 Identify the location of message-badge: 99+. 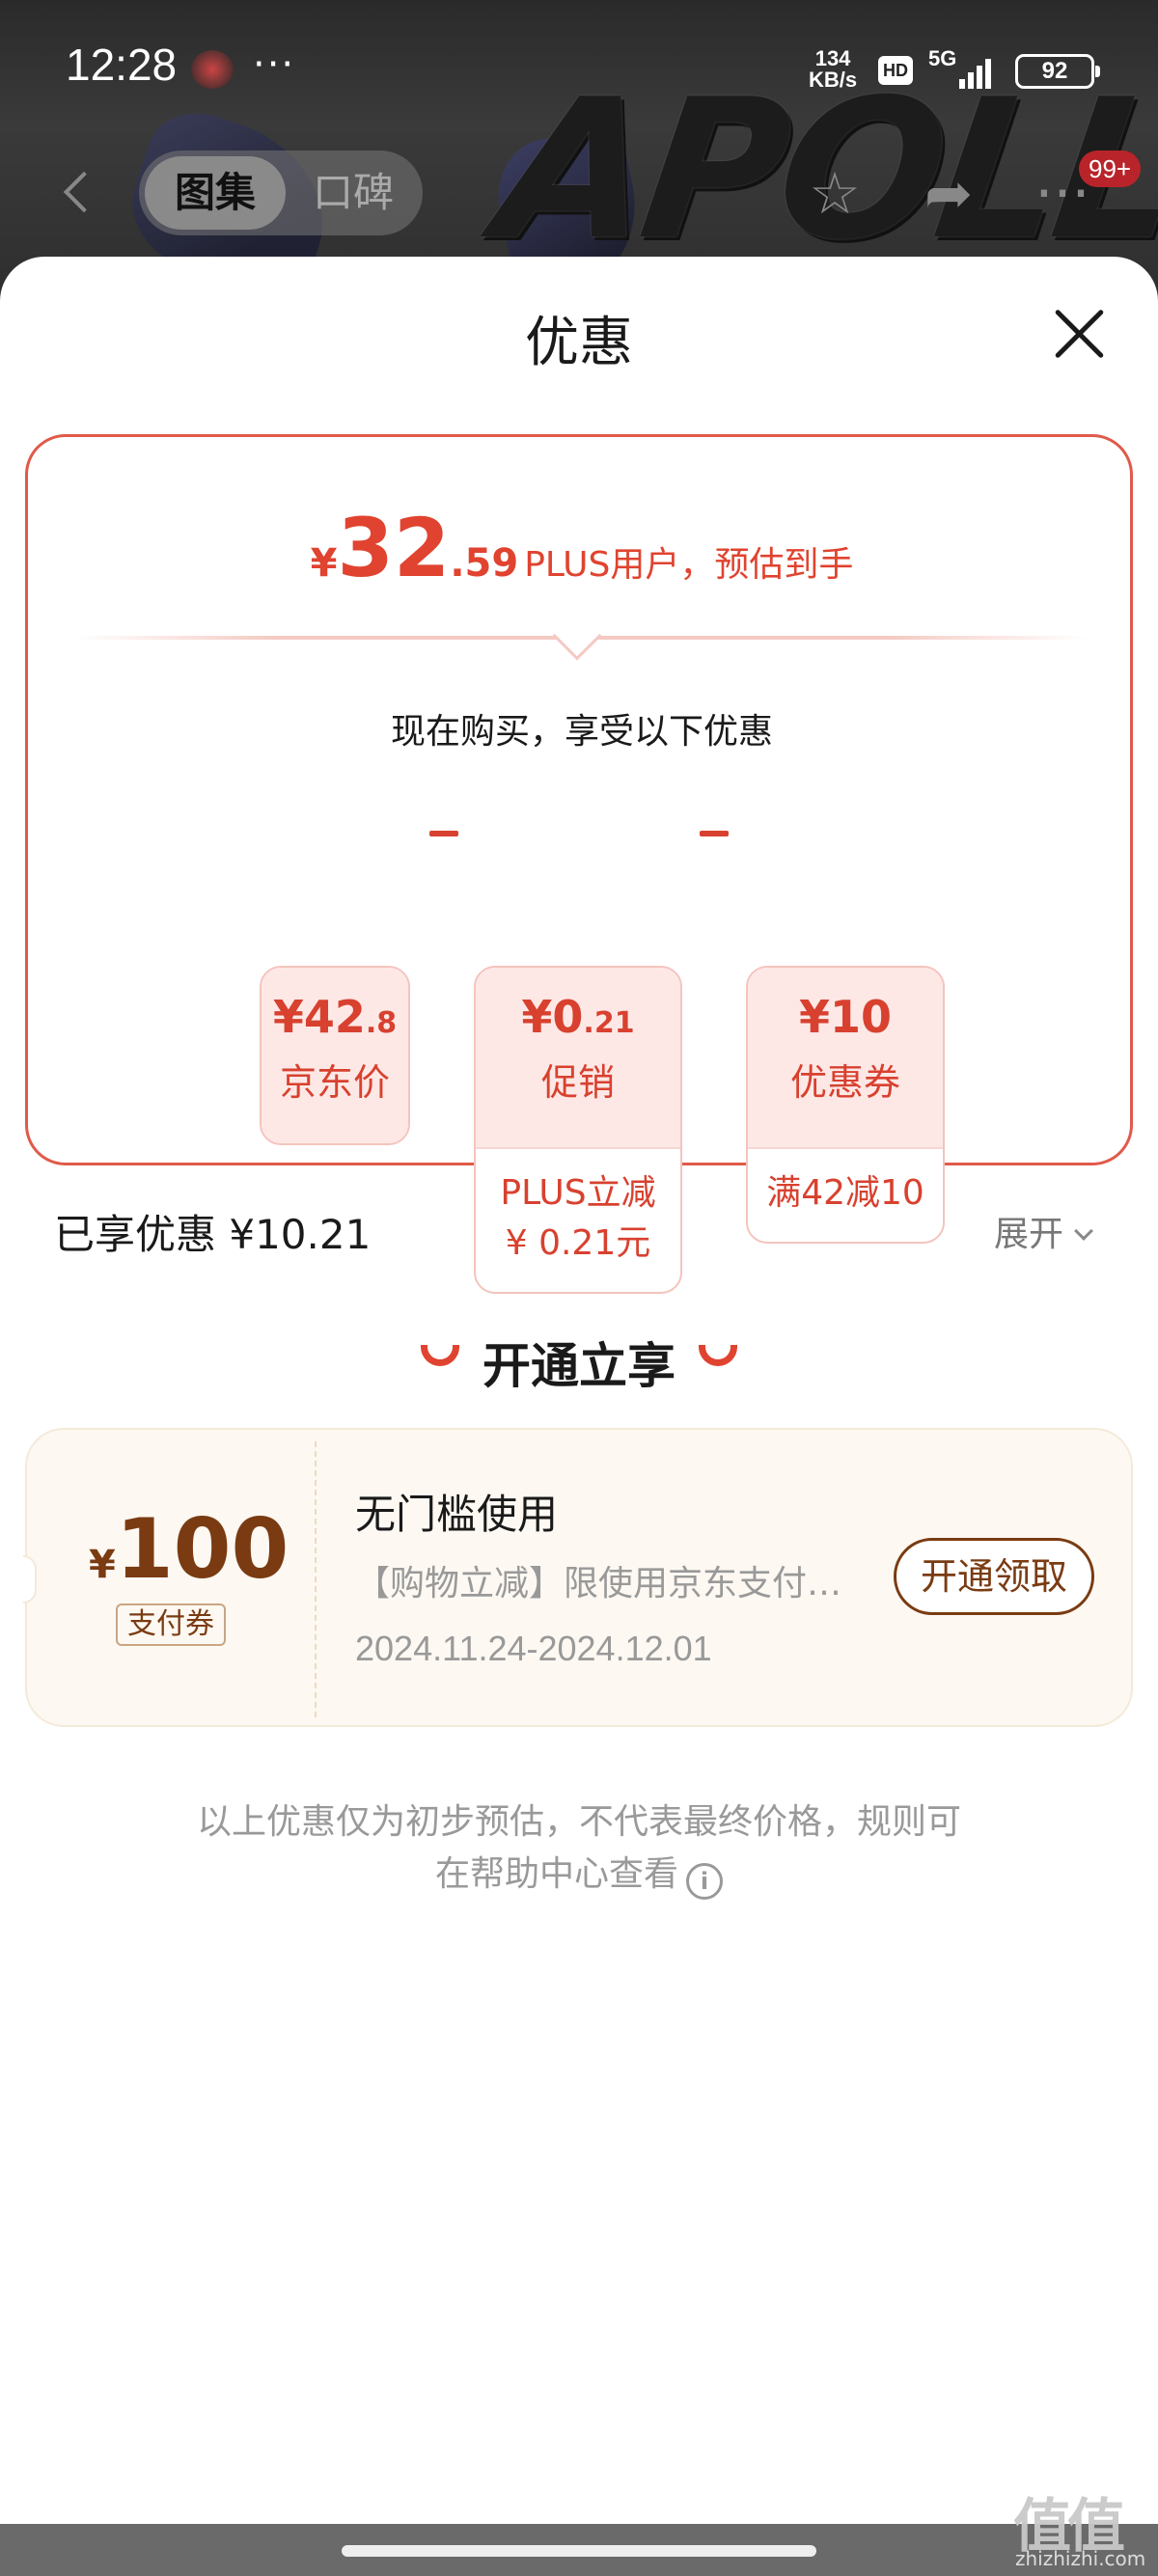
(1110, 169).